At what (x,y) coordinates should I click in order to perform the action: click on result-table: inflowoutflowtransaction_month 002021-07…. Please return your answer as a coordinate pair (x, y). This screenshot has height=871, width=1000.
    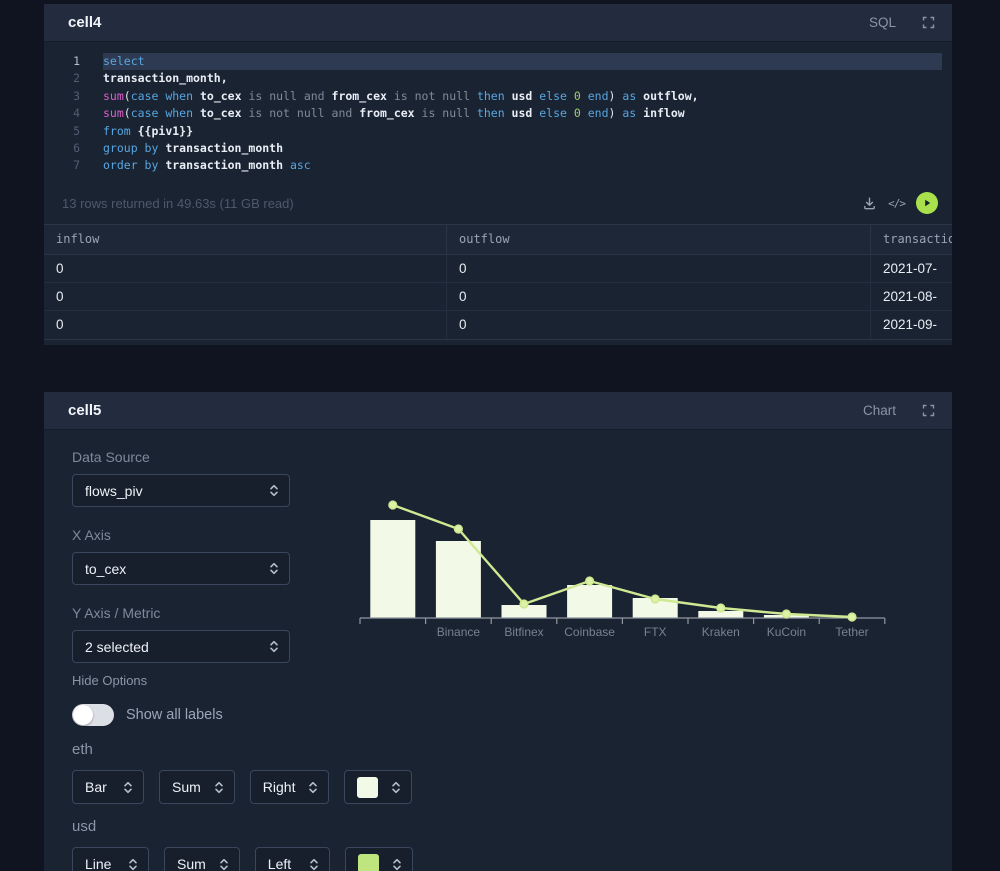
    Looking at the image, I should click on (498, 281).